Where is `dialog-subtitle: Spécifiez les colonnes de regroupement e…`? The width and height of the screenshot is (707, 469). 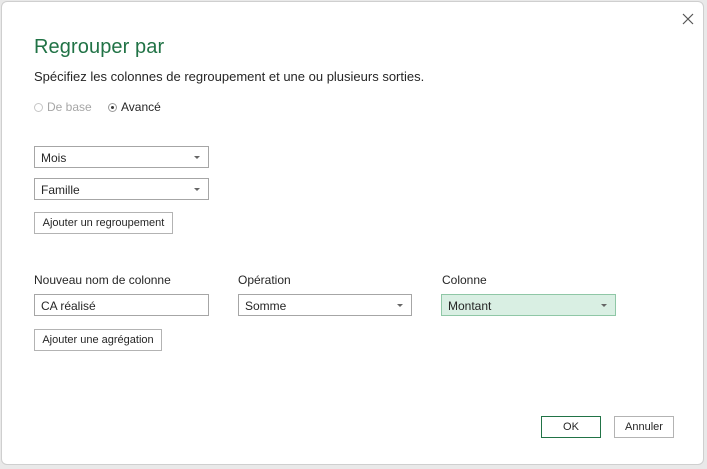 dialog-subtitle: Spécifiez les colonnes de regroupement e… is located at coordinates (229, 76).